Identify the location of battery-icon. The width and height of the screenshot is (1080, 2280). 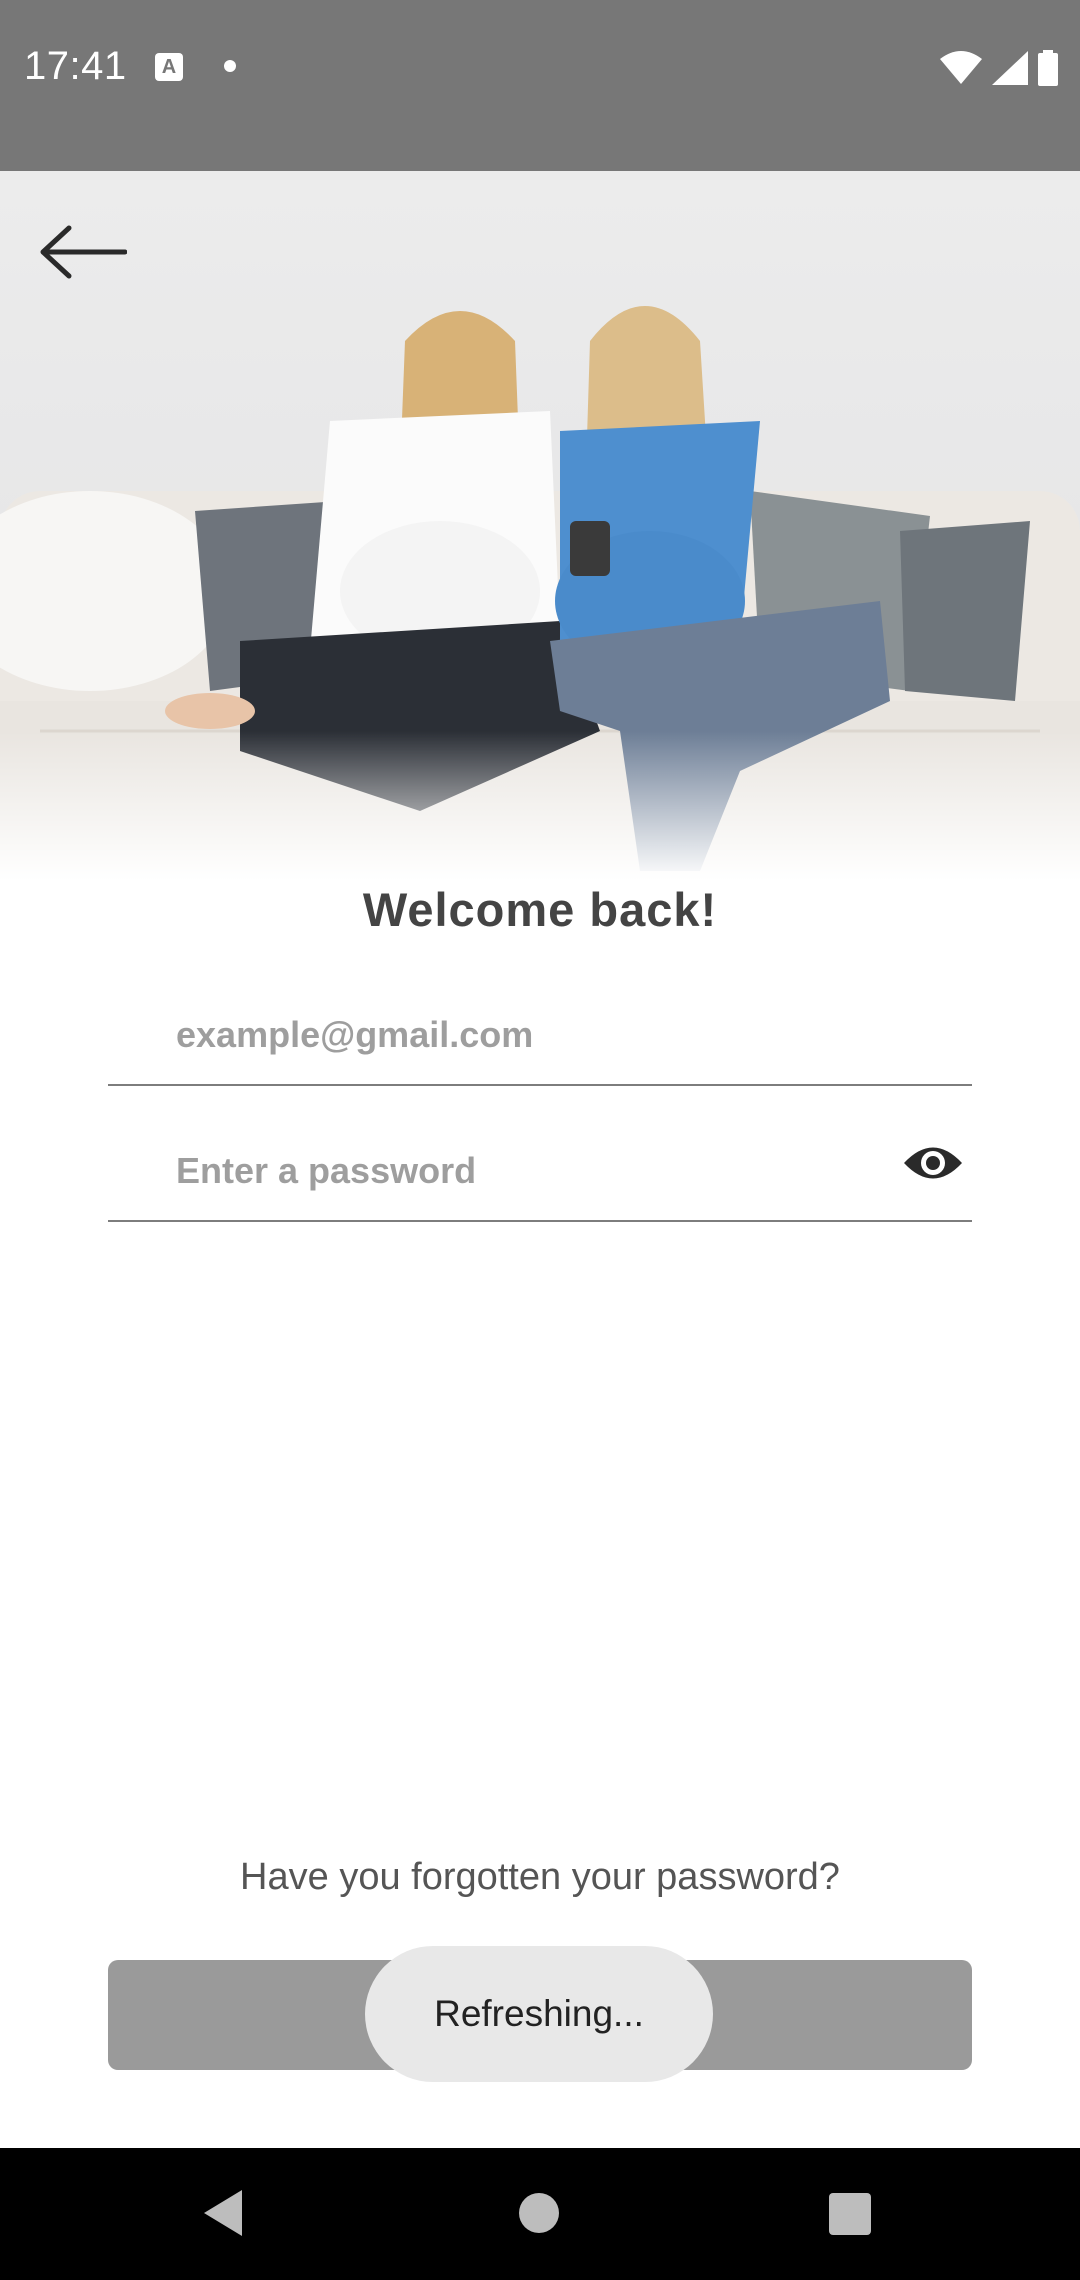
(1048, 68).